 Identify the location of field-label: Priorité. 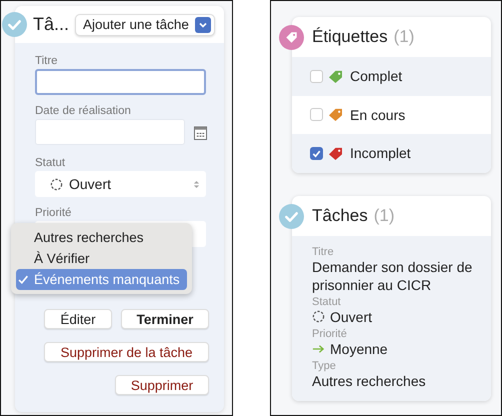
(53, 213).